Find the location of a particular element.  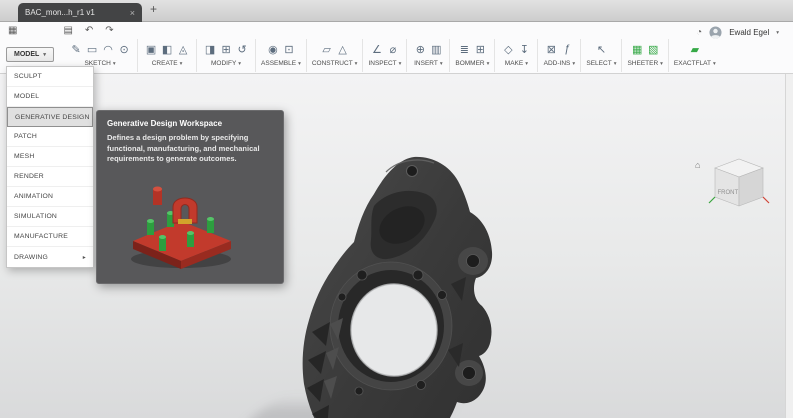

toolbar-group-label-assemble: ASSEMBLE ▾ is located at coordinates (281, 63).